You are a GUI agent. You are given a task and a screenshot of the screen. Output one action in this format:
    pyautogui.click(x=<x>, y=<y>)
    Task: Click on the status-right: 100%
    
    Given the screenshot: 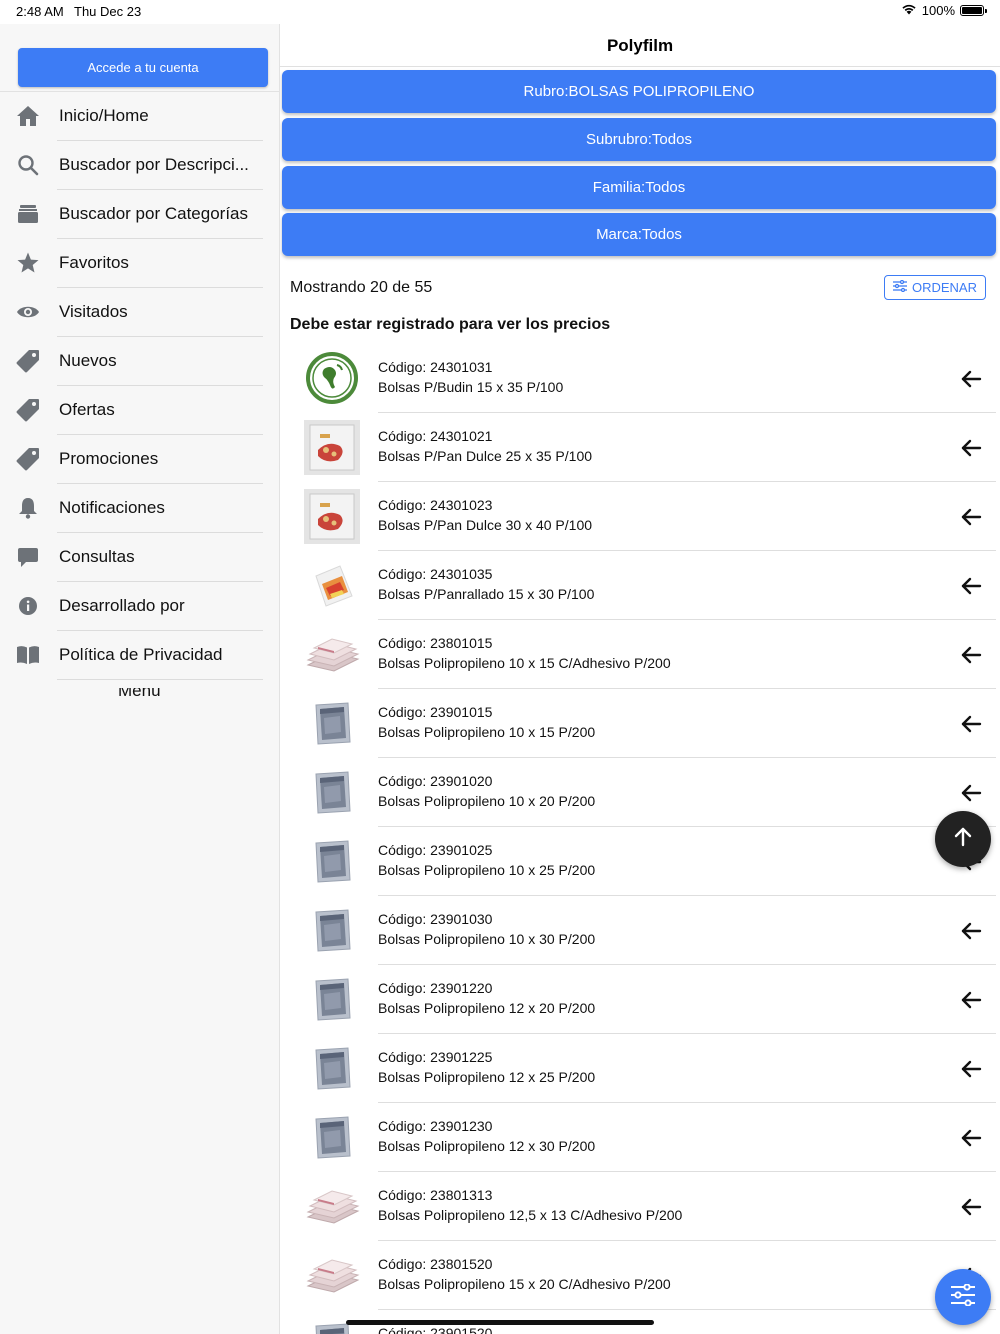 What is the action you would take?
    pyautogui.click(x=944, y=10)
    